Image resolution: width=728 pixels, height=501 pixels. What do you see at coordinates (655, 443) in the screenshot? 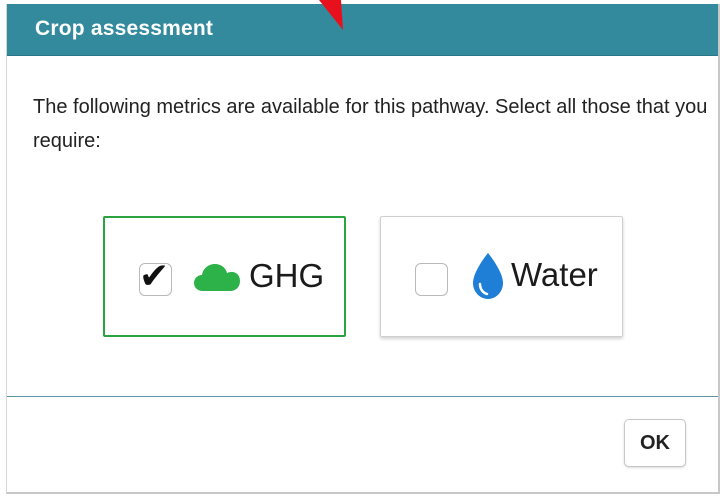
I see `ok-button: OK` at bounding box center [655, 443].